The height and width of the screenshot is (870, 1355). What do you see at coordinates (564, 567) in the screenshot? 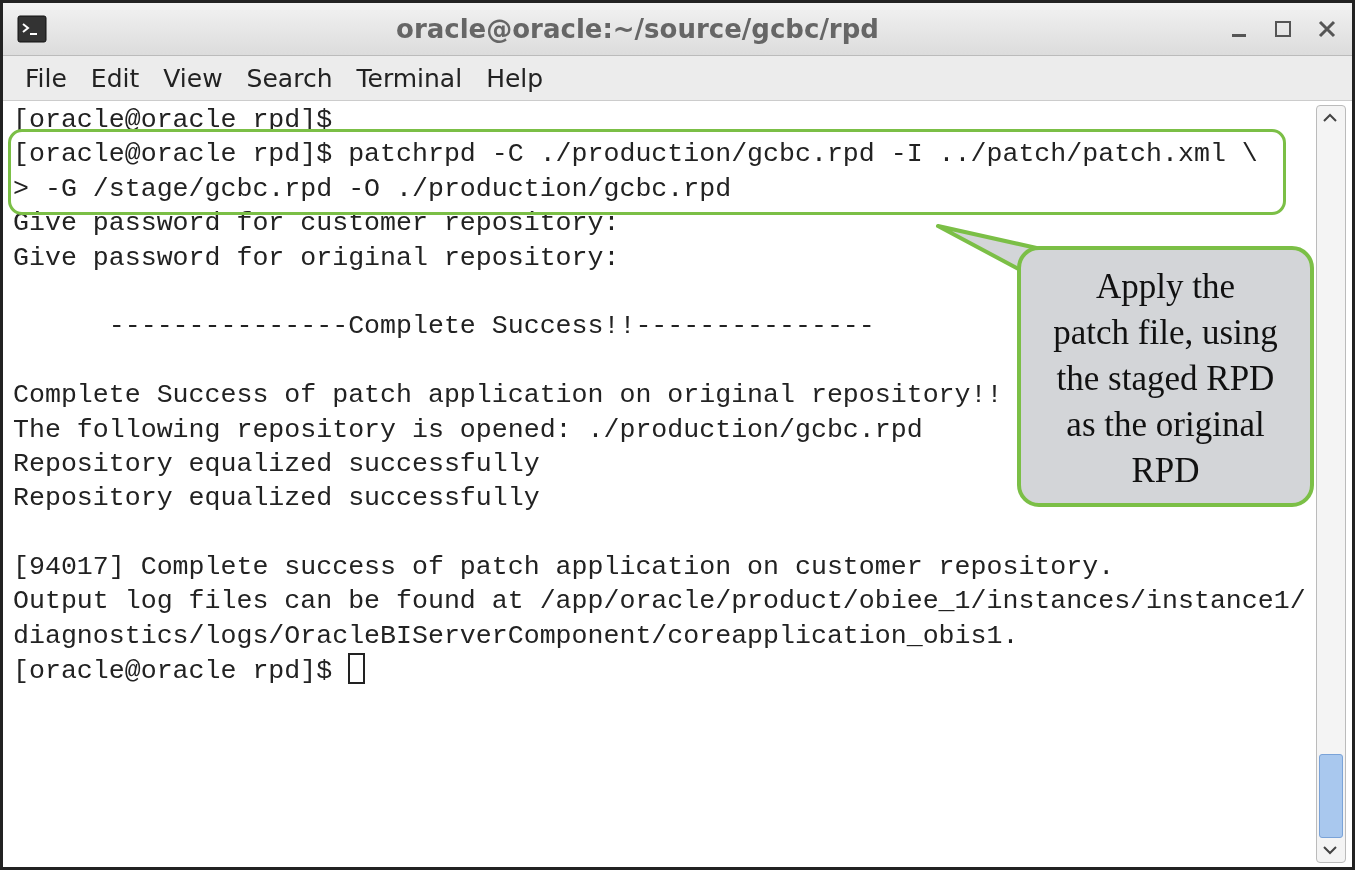
I see `terminal-line: [94017] Complete success of patch application on customer repository.` at bounding box center [564, 567].